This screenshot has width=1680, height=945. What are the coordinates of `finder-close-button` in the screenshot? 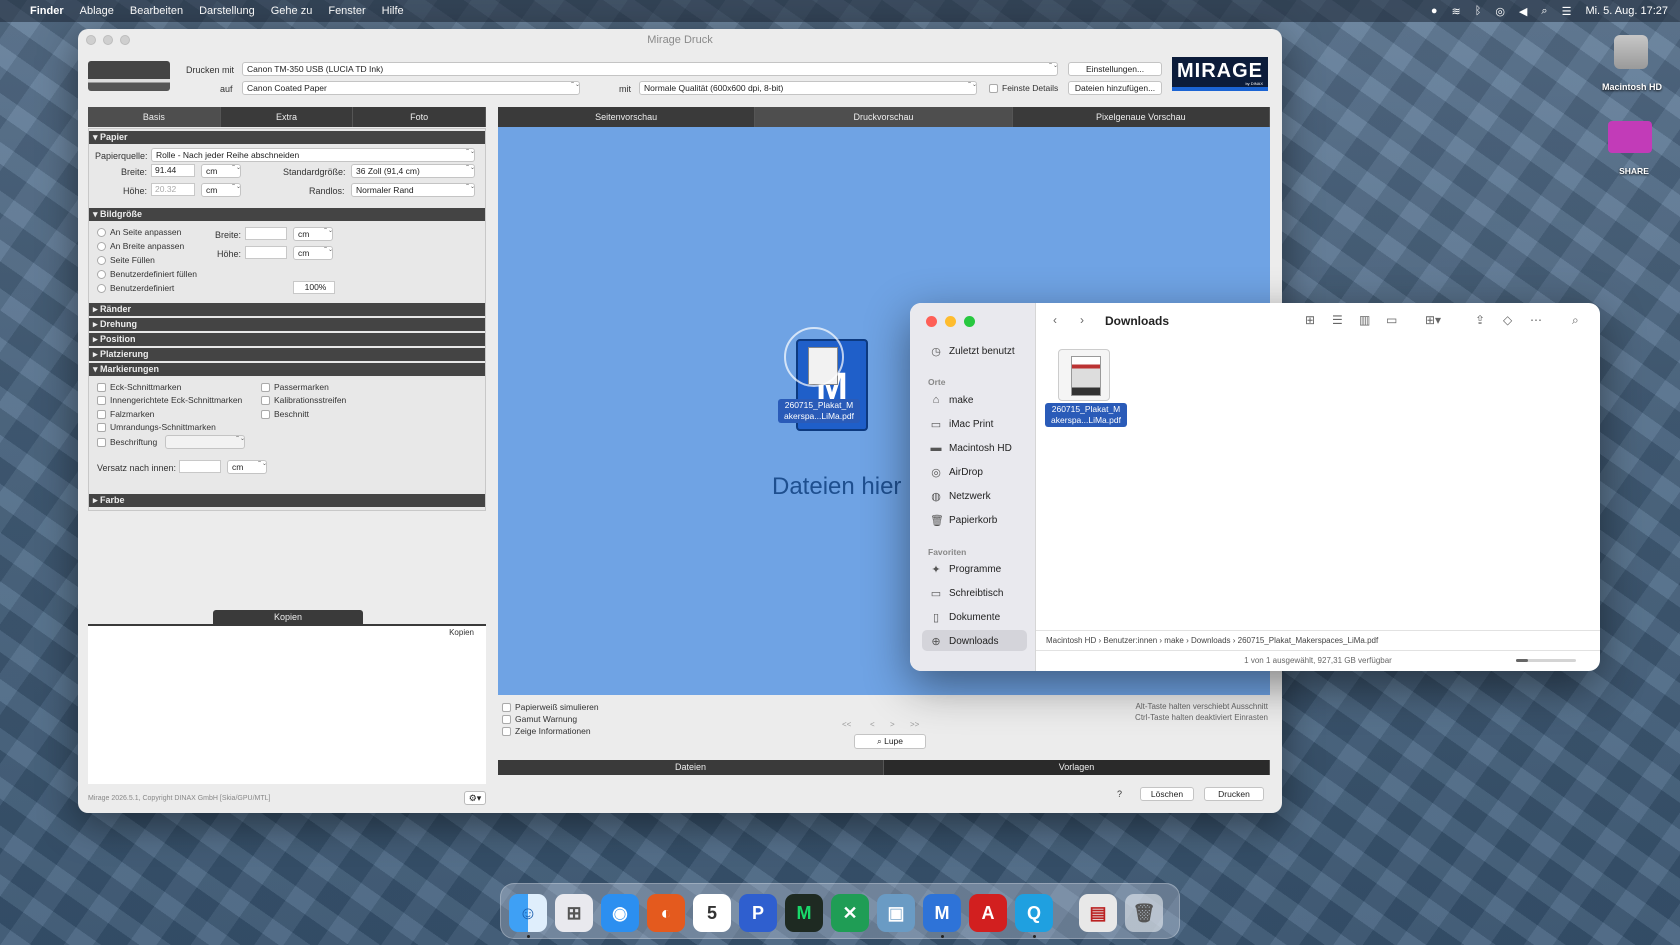 It's located at (931, 321).